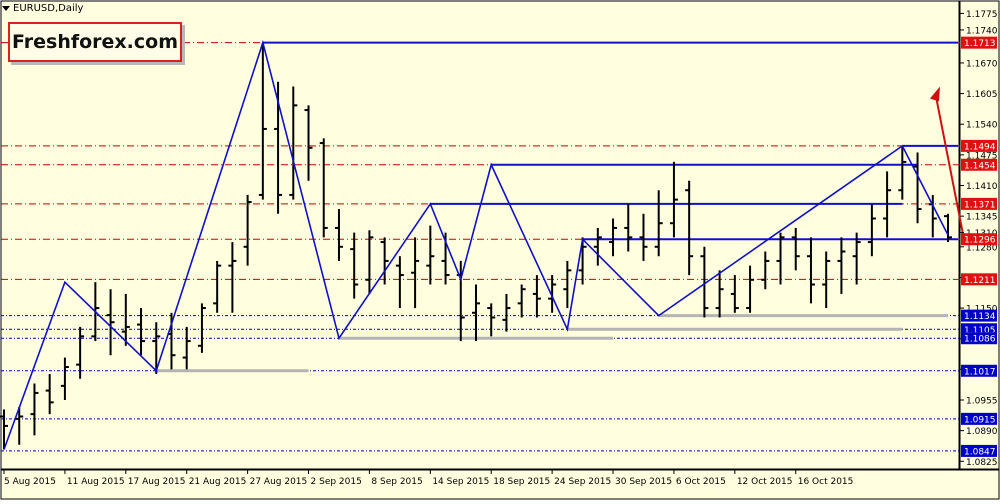  I want to click on price-tag-label: 1.1454, so click(980, 166).